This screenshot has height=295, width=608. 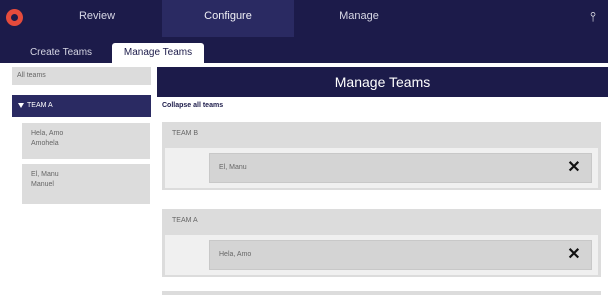 What do you see at coordinates (61, 53) in the screenshot?
I see `subtab-create-teams: Create Teams` at bounding box center [61, 53].